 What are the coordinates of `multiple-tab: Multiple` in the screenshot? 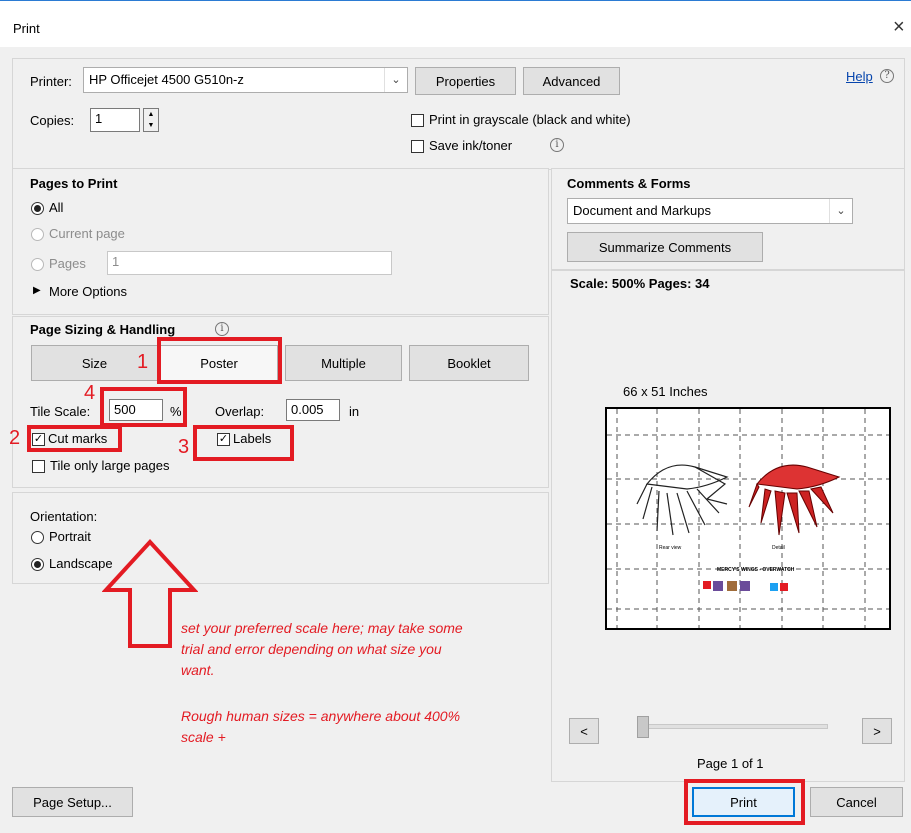 It's located at (343, 363).